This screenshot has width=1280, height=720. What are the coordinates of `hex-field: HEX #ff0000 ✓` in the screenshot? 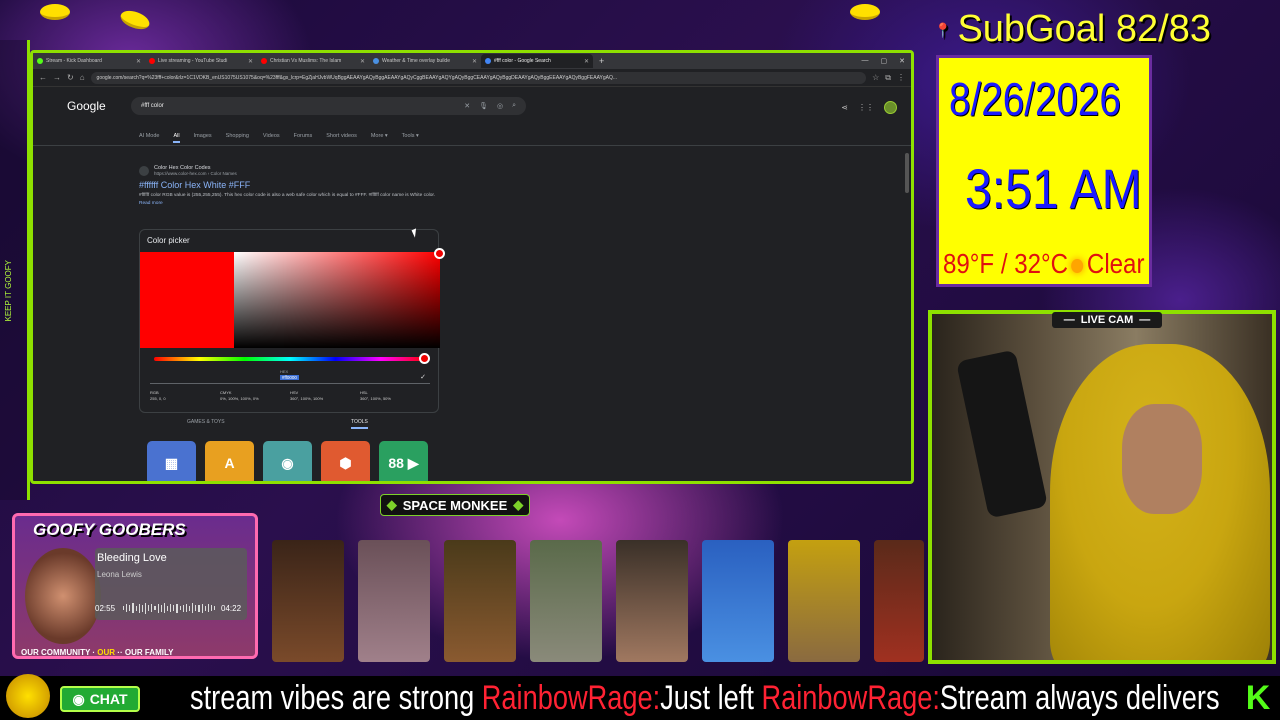 It's located at (290, 376).